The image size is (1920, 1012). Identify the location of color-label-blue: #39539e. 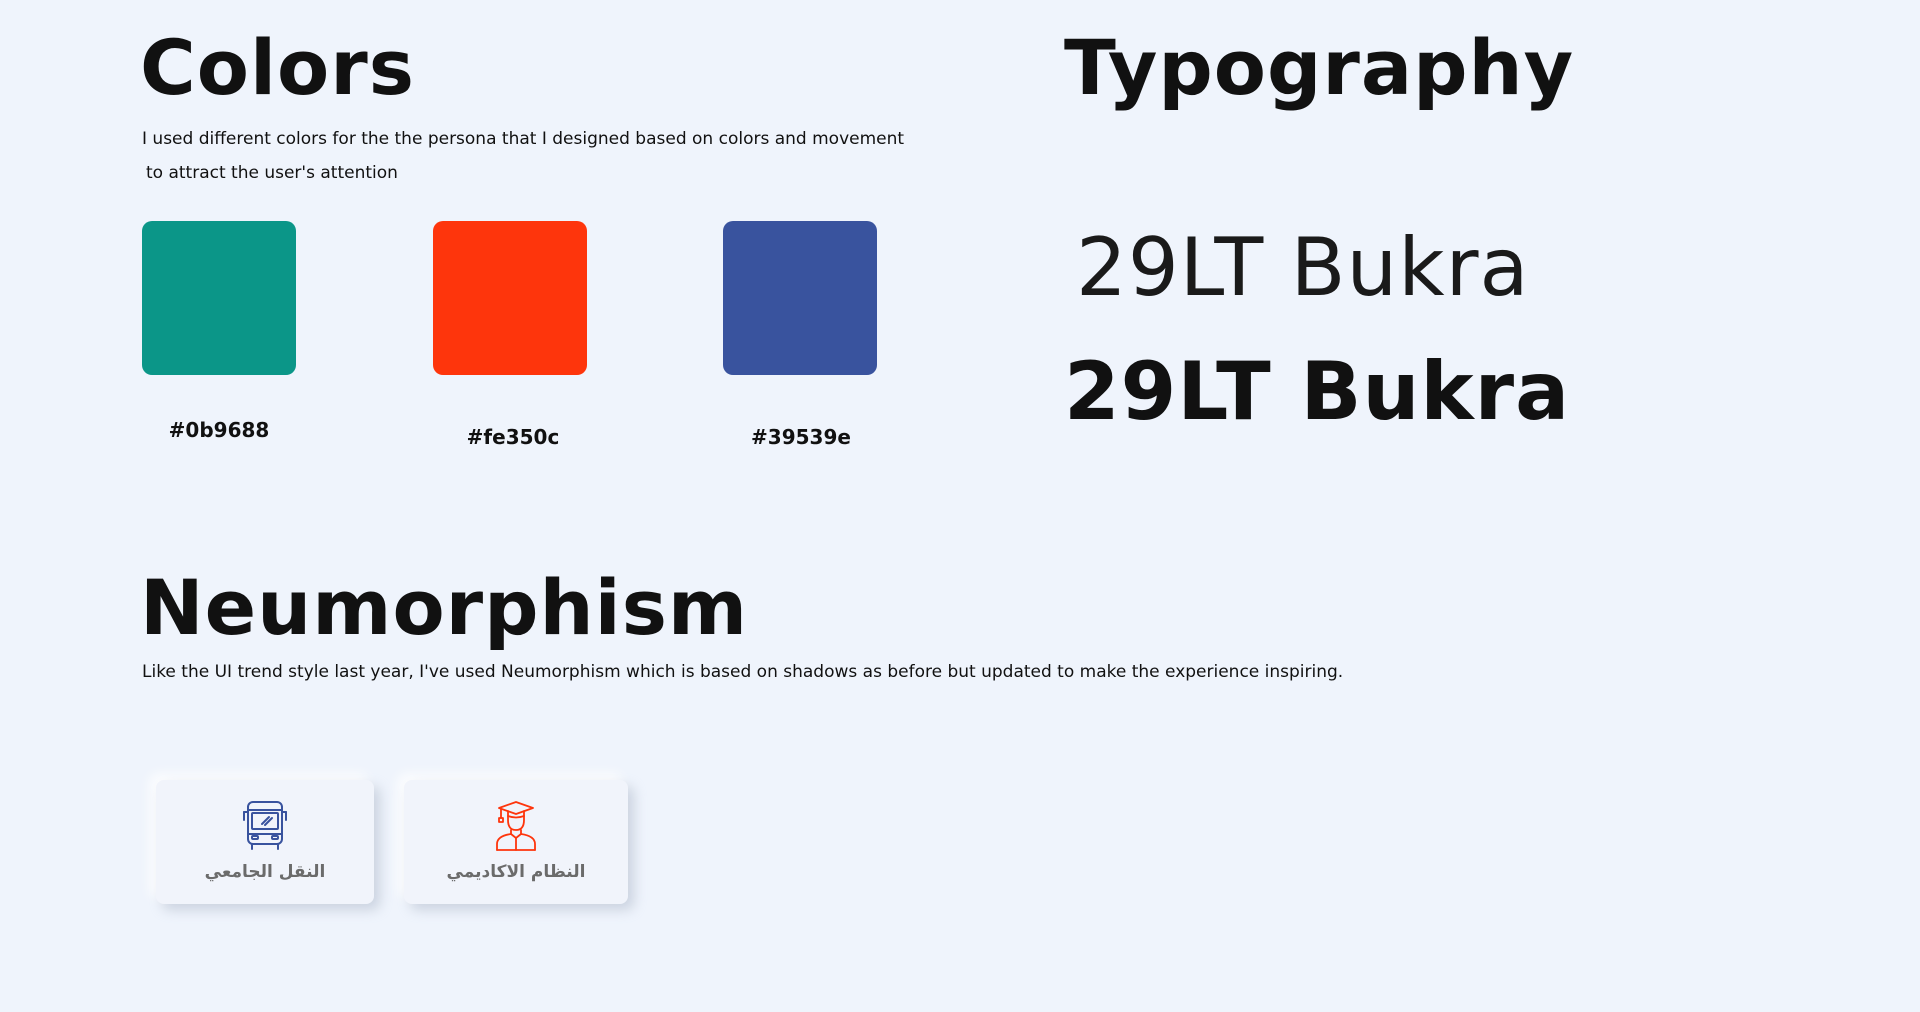
(801, 437).